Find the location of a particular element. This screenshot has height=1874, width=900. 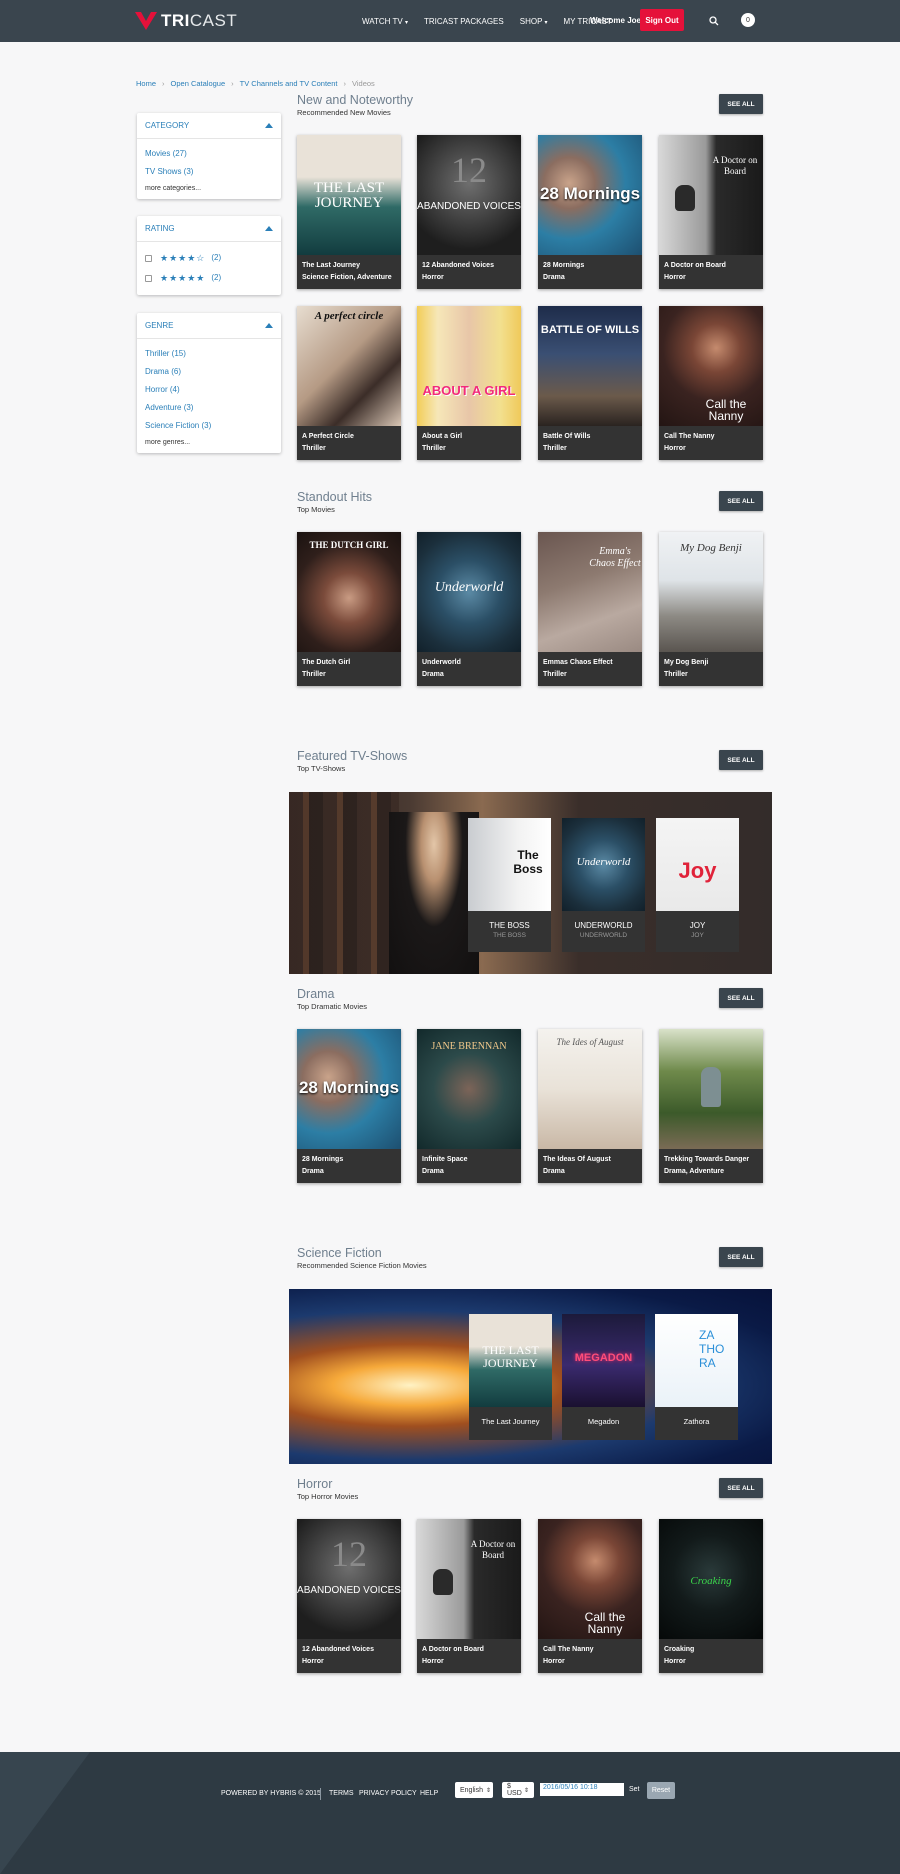

footer-link-help: HELP is located at coordinates (429, 1793).